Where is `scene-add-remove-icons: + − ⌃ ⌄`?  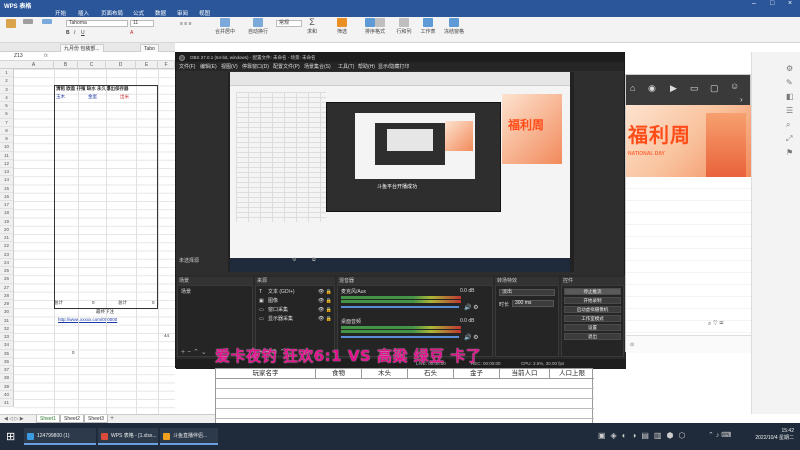
scene-add-remove-icons: + − ⌃ ⌄ is located at coordinates (194, 352).